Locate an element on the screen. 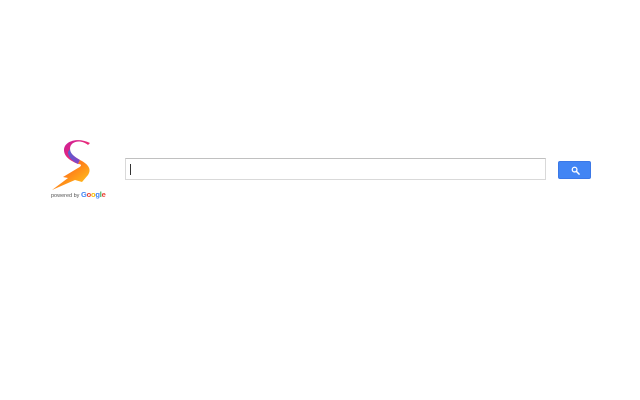 The height and width of the screenshot is (400, 640). powered-by-google: powered by Google is located at coordinates (78, 195).